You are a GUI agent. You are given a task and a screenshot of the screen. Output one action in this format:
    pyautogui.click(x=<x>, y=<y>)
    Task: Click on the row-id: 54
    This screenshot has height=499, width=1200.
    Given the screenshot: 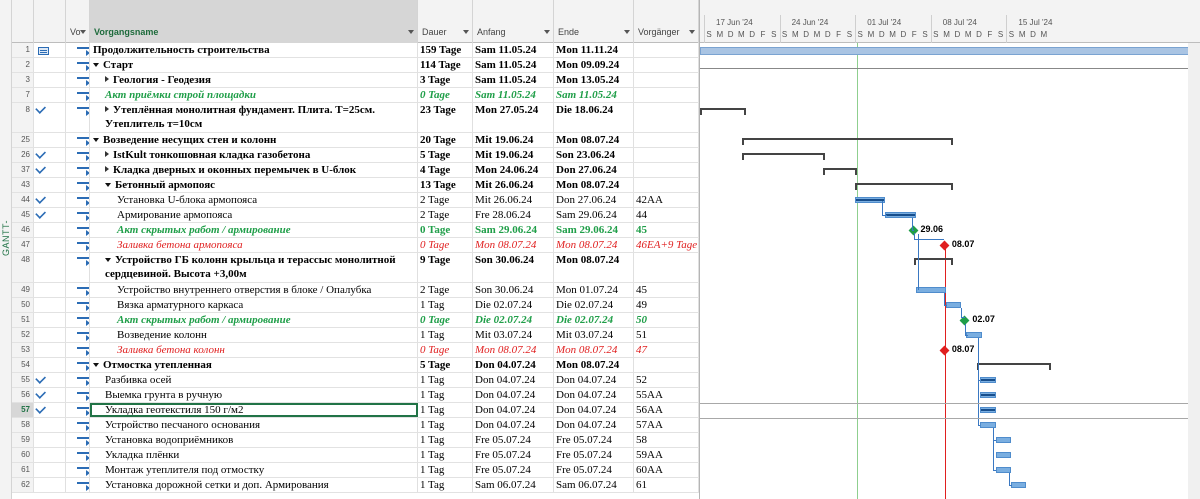 What is the action you would take?
    pyautogui.click(x=23, y=365)
    